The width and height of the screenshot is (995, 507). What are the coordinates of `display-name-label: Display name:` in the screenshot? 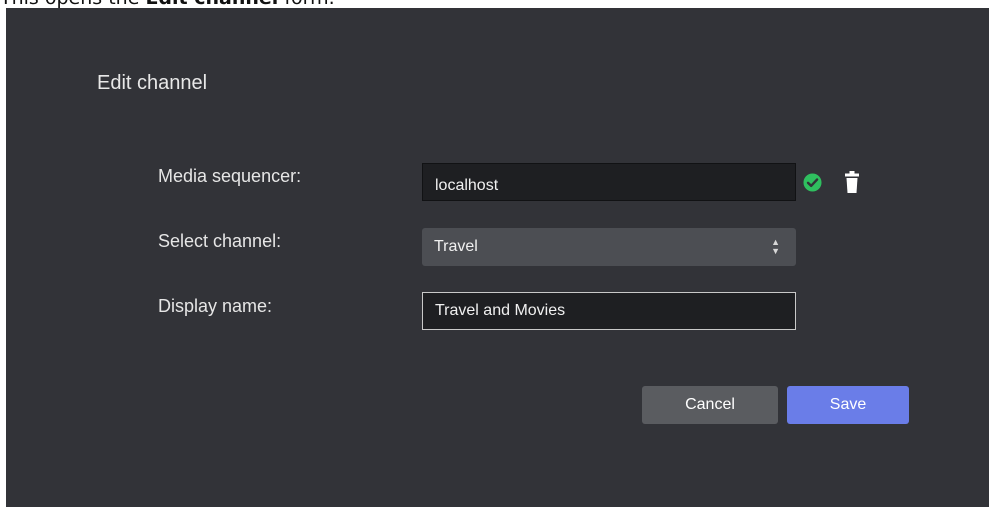 It's located at (215, 306).